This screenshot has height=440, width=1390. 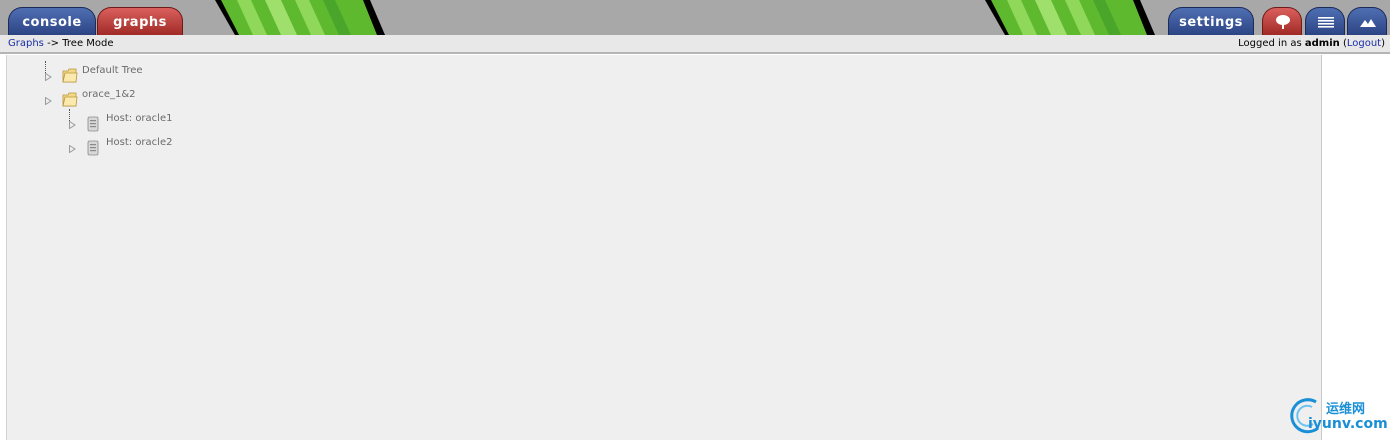 I want to click on watermark-chinese-text: 运维网, so click(x=1346, y=409).